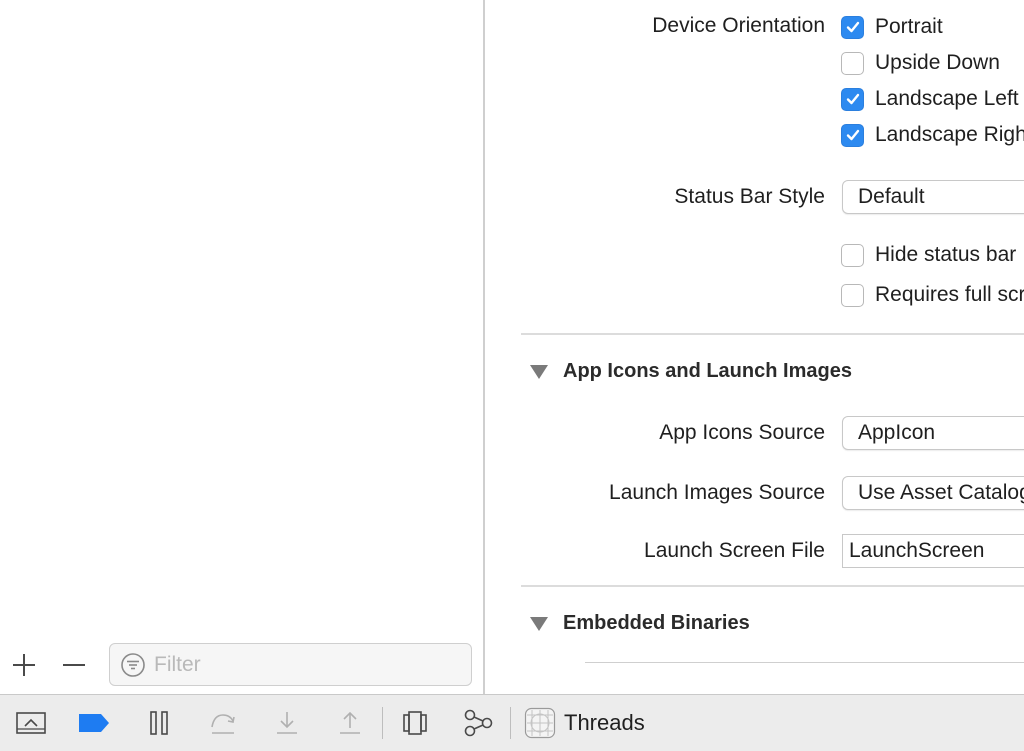 The image size is (1024, 751). What do you see at coordinates (540, 723) in the screenshot?
I see `app-icon-grid-icon` at bounding box center [540, 723].